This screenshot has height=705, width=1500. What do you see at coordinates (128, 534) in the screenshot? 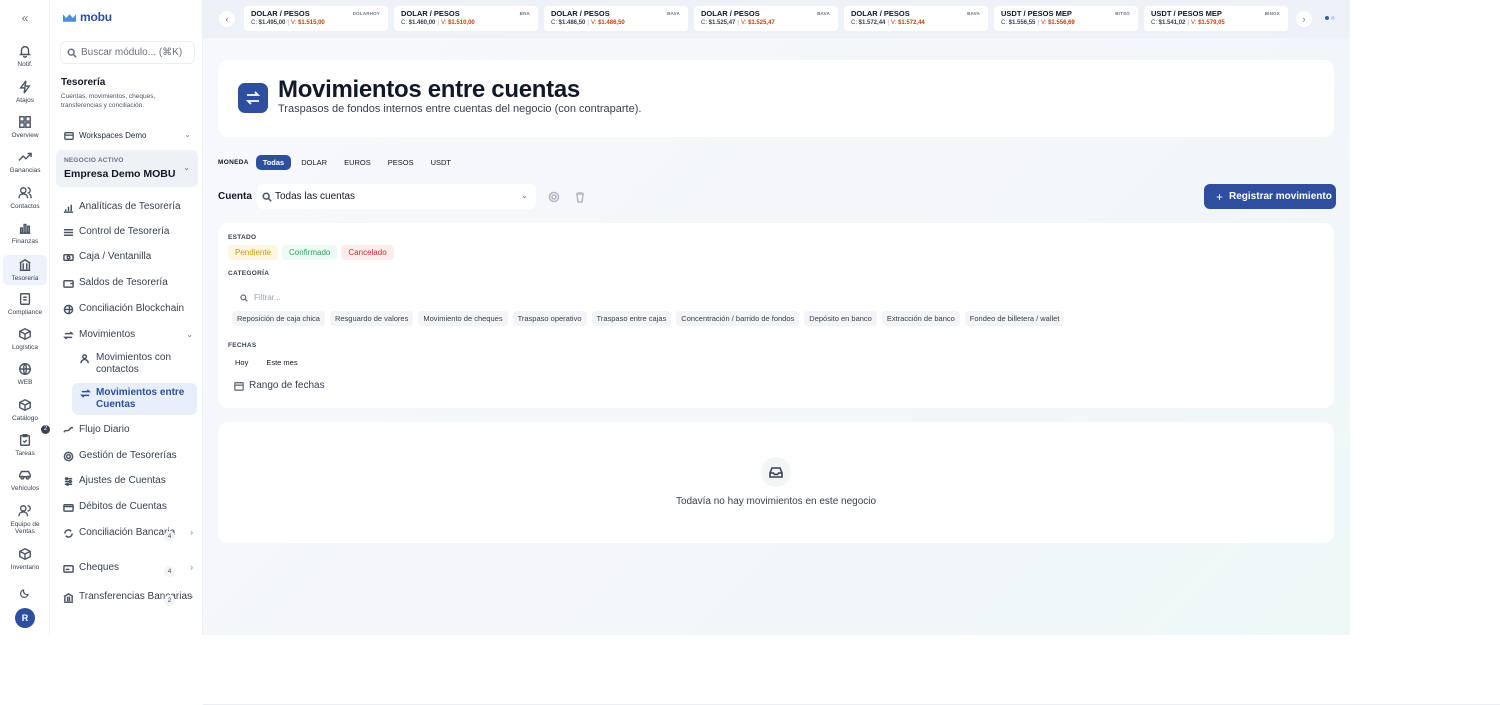
I see `sidebar-item-conciliacion: Conciliación Bancaria 4 ›` at bounding box center [128, 534].